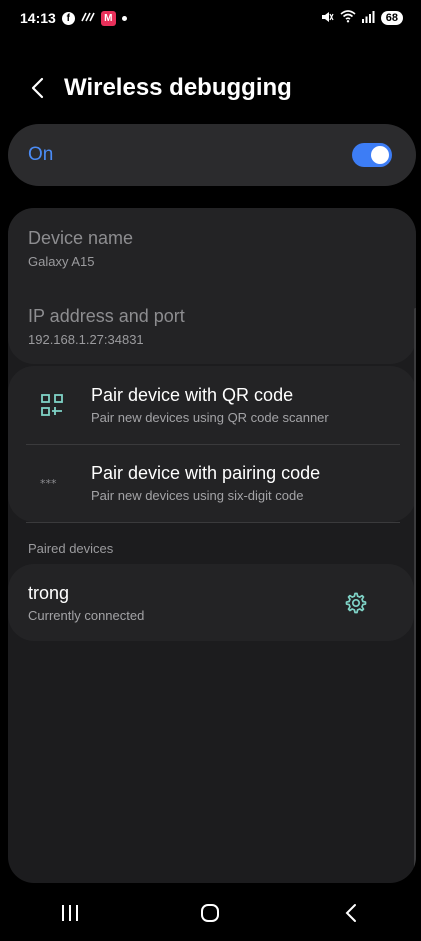  What do you see at coordinates (213, 522) in the screenshot?
I see `divider` at bounding box center [213, 522].